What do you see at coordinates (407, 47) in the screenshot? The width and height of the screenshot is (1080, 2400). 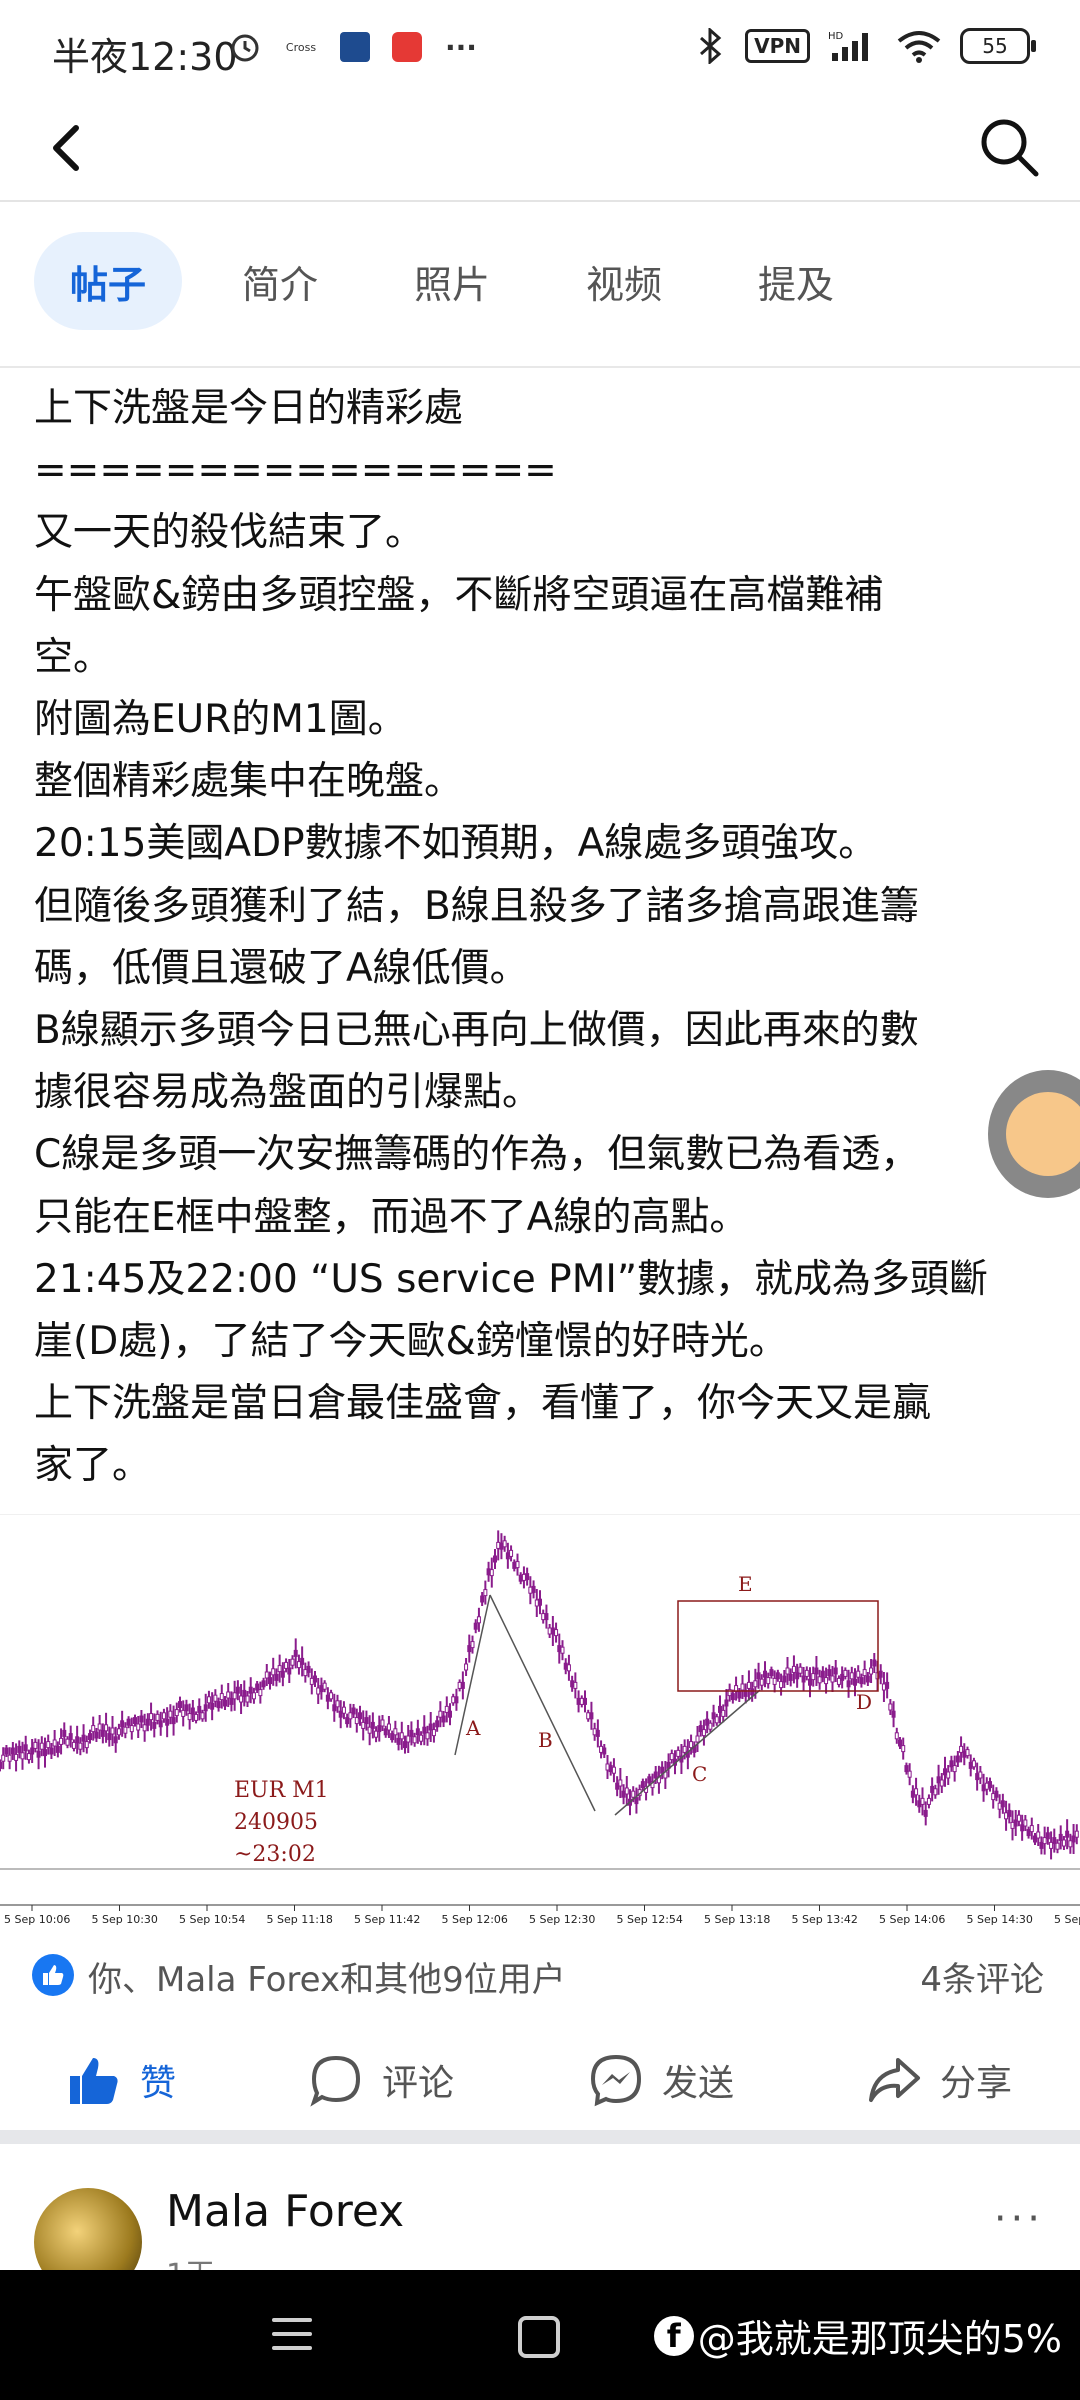 I see `music-app-icon` at bounding box center [407, 47].